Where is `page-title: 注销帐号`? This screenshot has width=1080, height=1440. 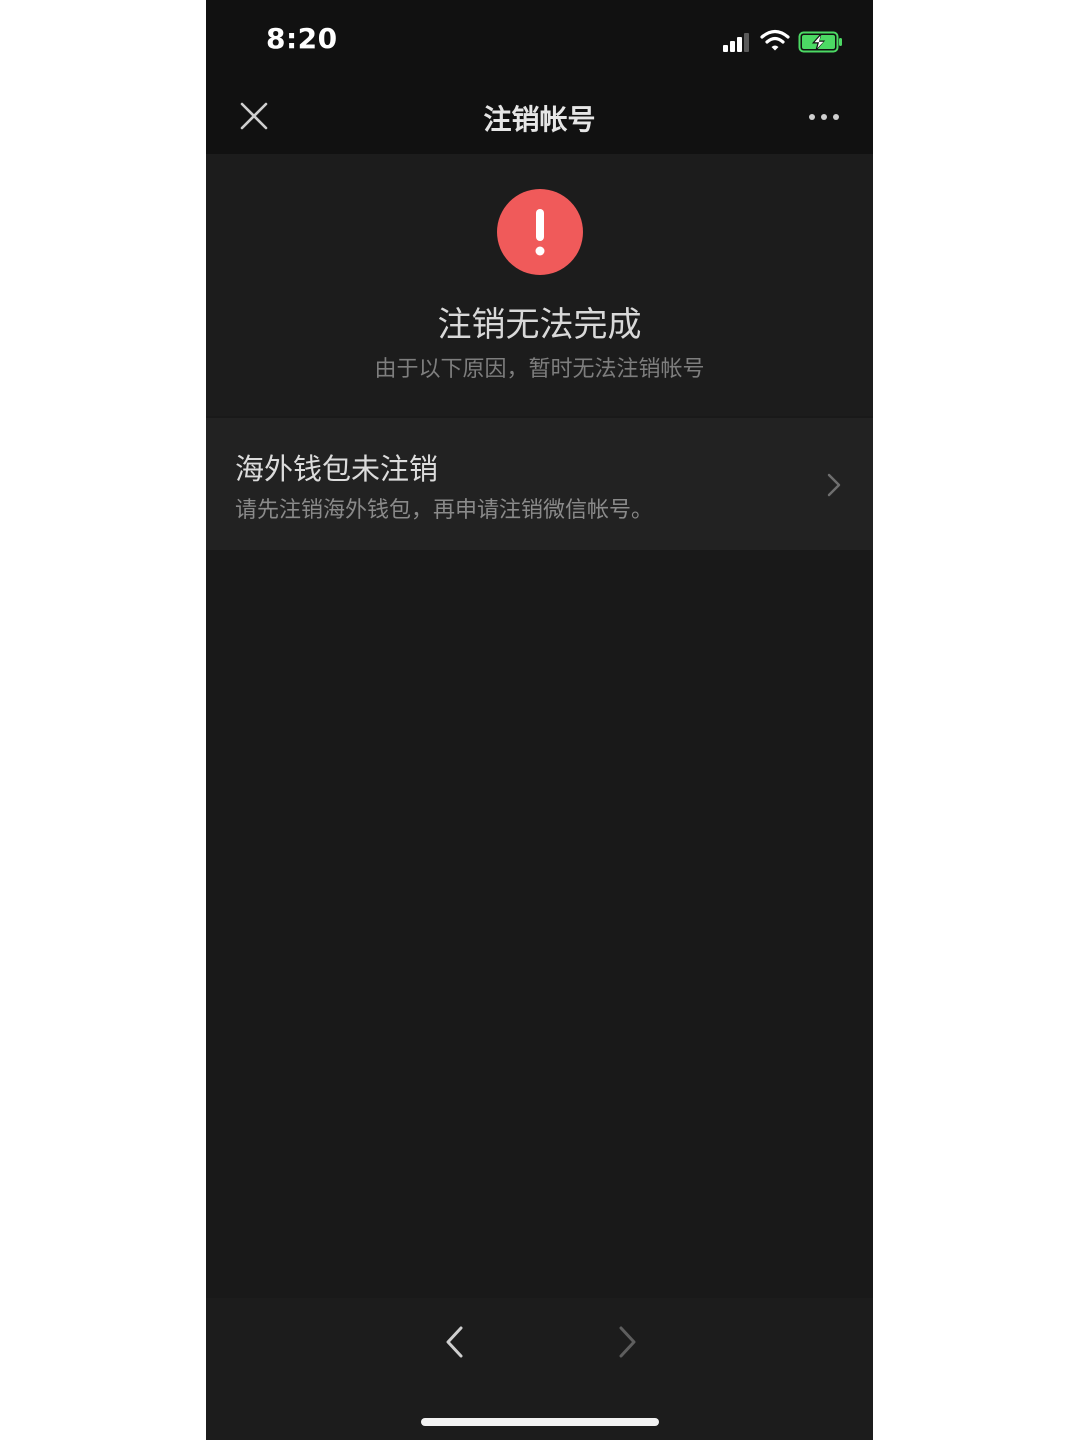
page-title: 注销帐号 is located at coordinates (539, 119).